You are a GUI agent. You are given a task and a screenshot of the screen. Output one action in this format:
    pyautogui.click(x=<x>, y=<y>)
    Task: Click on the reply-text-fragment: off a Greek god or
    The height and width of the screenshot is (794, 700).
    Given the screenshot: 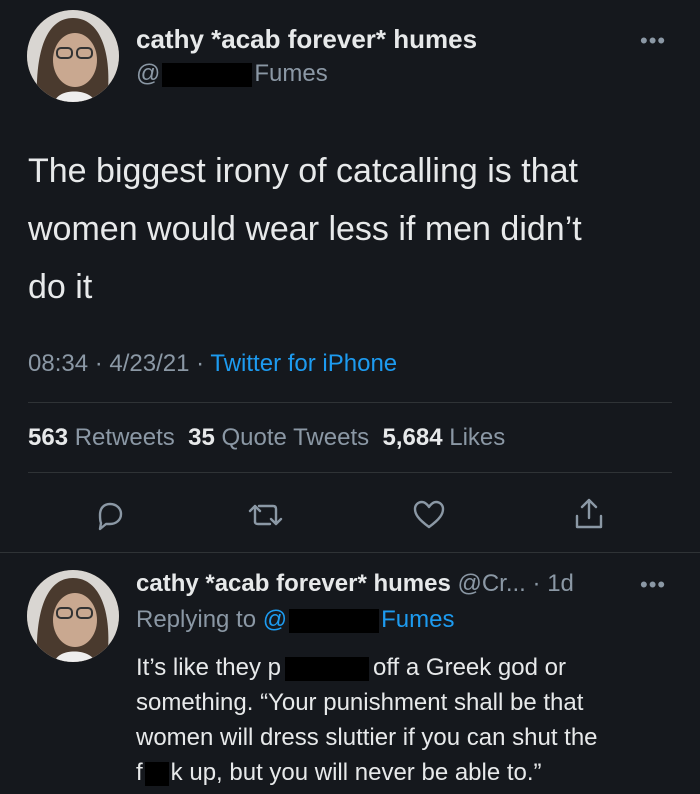 What is the action you would take?
    pyautogui.click(x=469, y=667)
    